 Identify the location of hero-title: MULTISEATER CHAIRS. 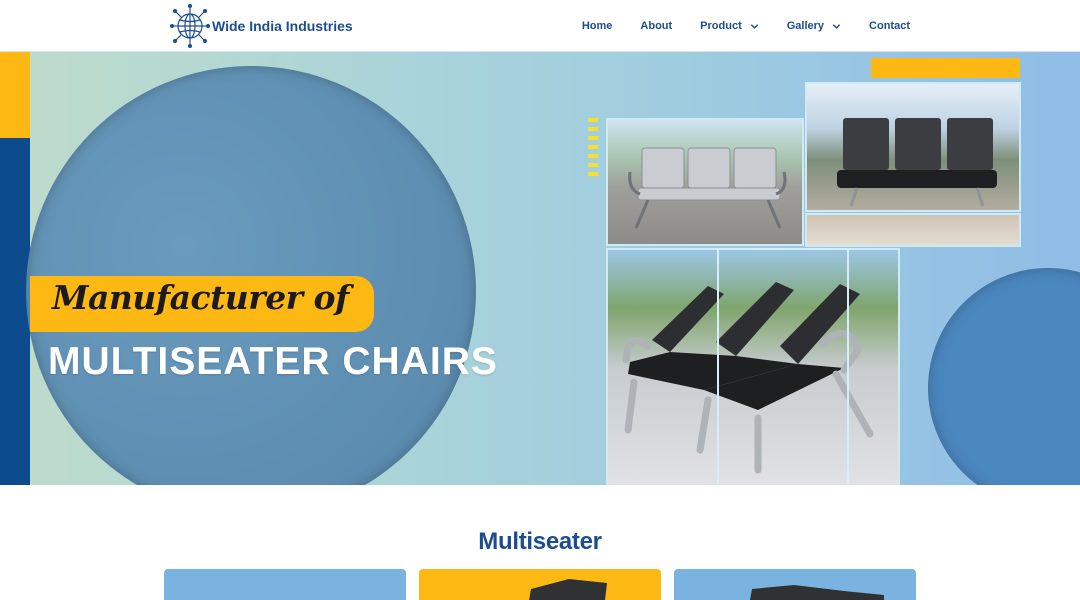
(273, 361).